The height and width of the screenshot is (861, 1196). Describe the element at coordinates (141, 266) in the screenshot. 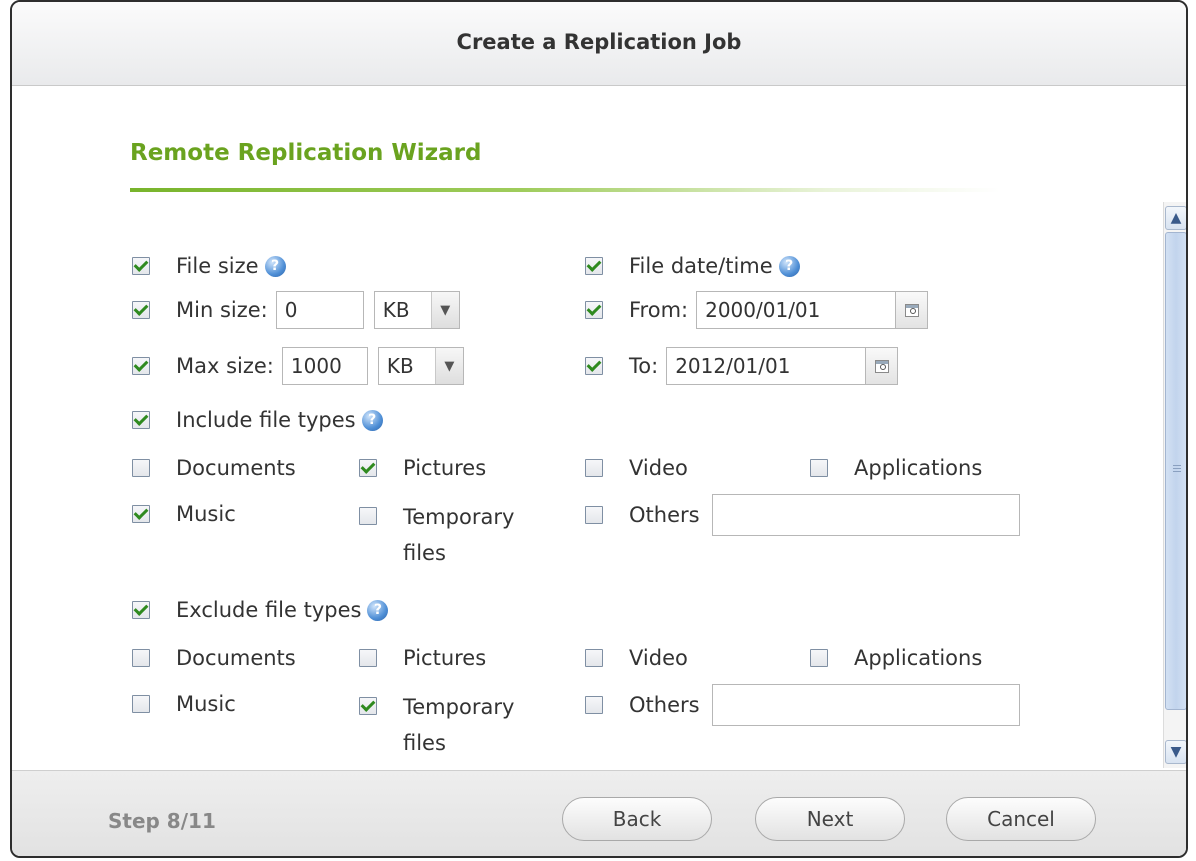

I see `file-size-checkbox` at that location.